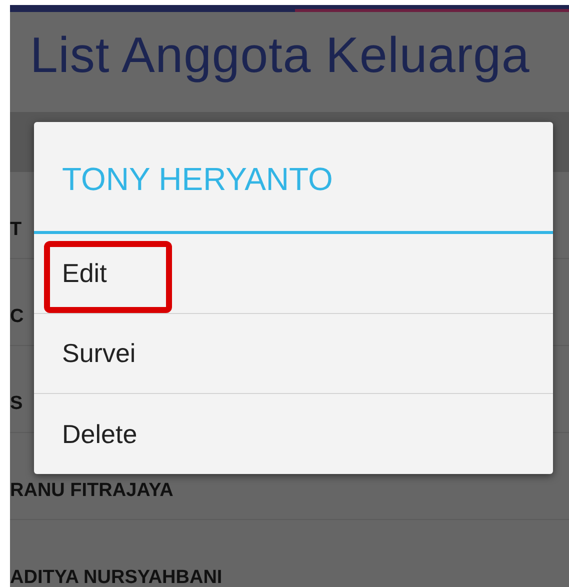 Image resolution: width=569 pixels, height=587 pixels. I want to click on menu-item: Survei, so click(293, 354).